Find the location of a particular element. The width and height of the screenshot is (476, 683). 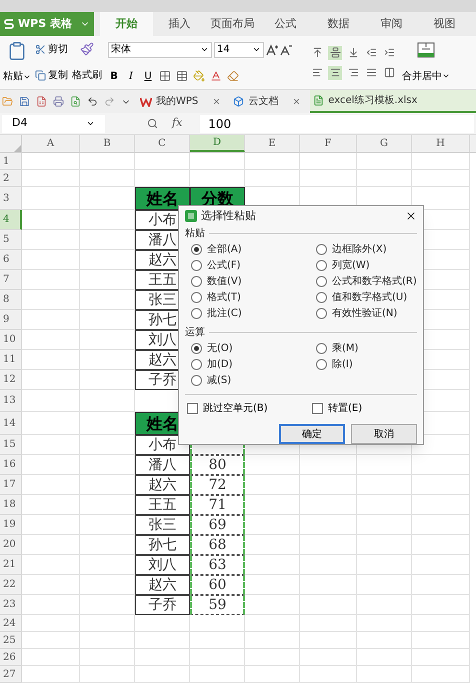

app-menu-button: WPS 表格 is located at coordinates (47, 24).